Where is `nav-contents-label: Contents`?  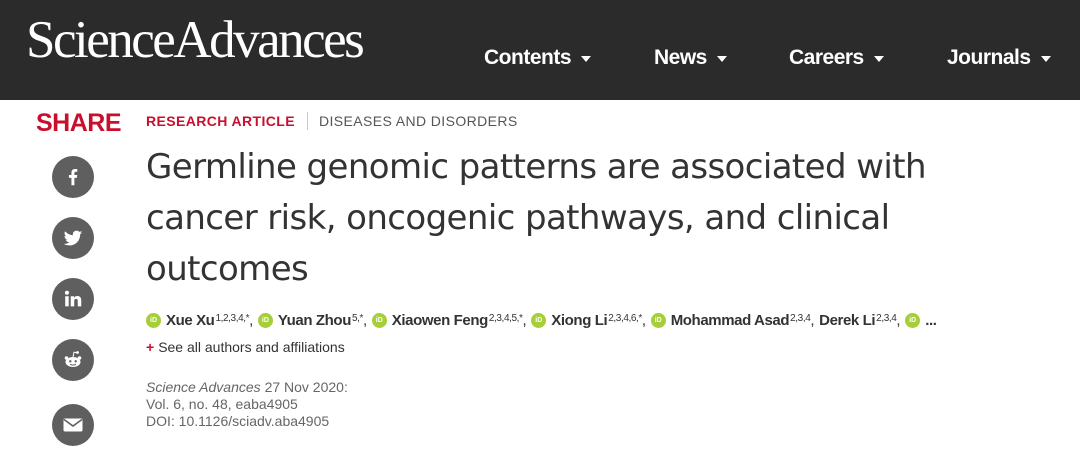
nav-contents-label: Contents is located at coordinates (528, 57).